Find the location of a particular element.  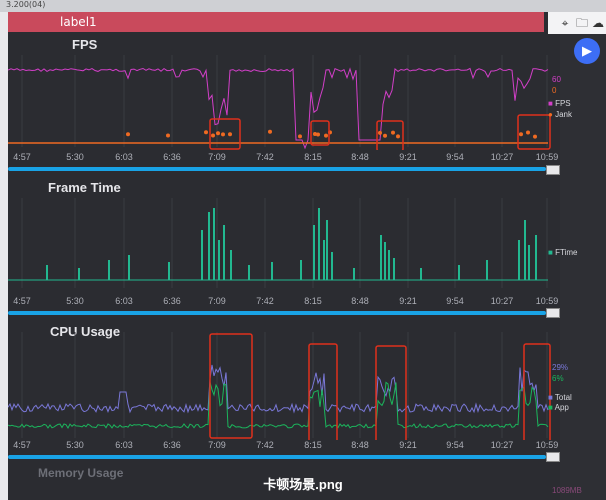

fps-scroll-handle is located at coordinates (553, 170).